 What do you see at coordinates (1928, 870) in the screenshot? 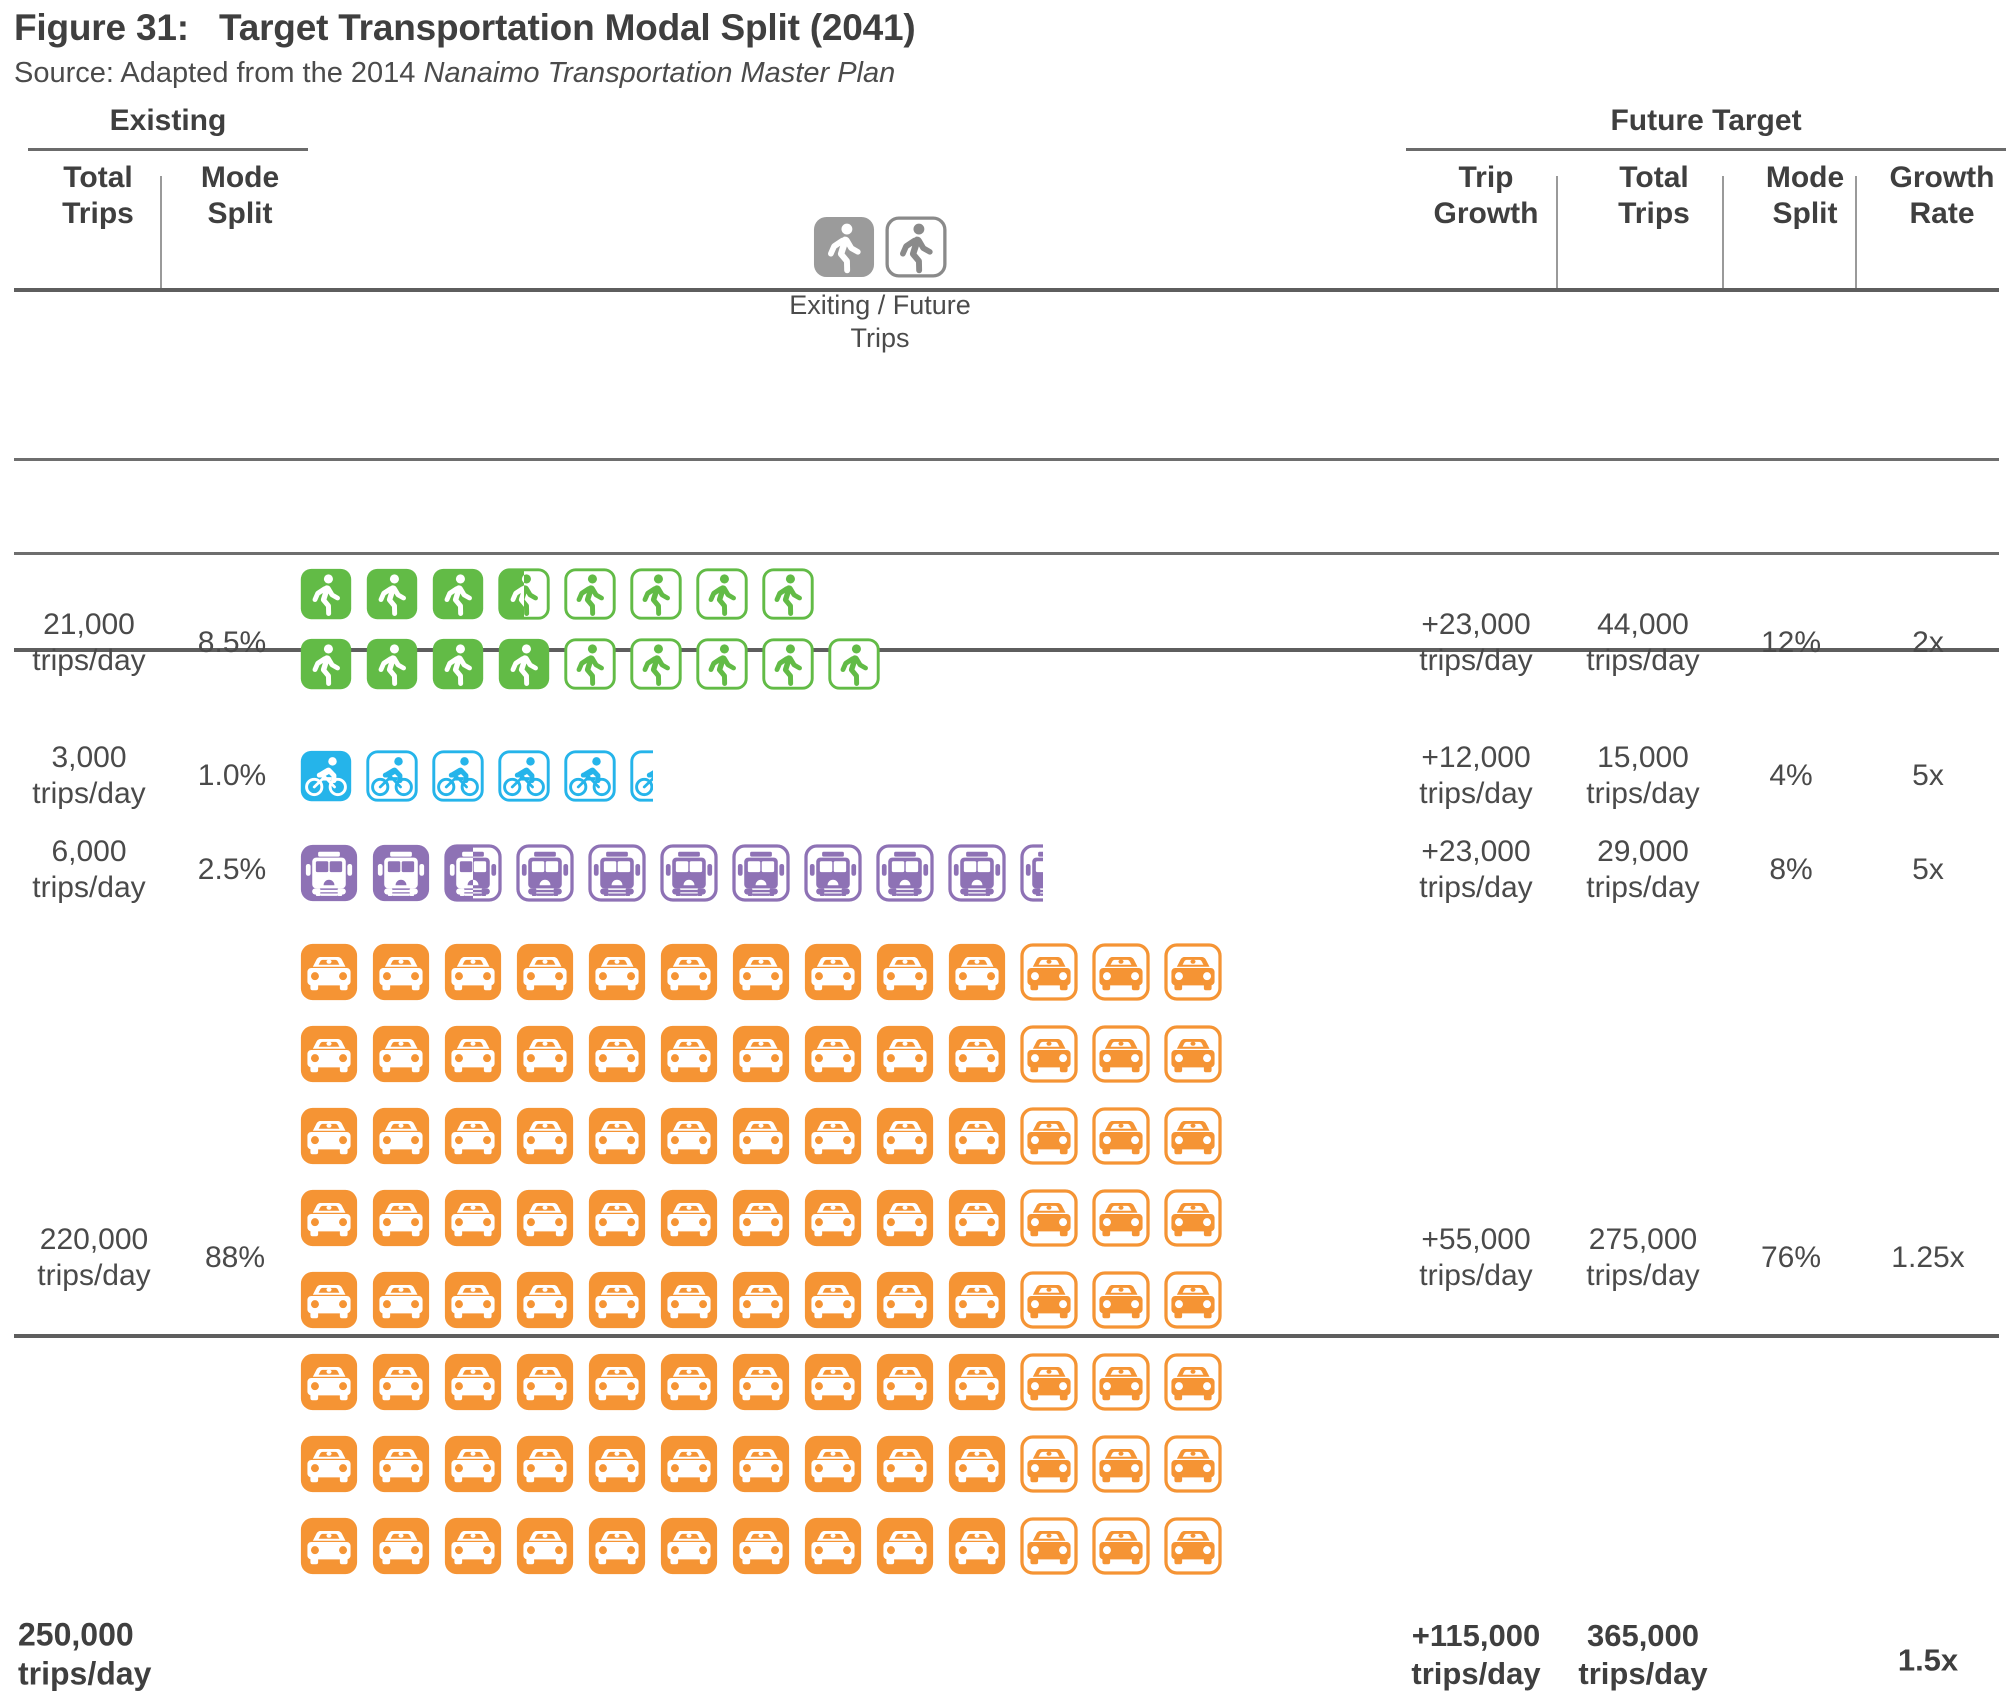
I see `transit-growth-rate: 5x` at bounding box center [1928, 870].